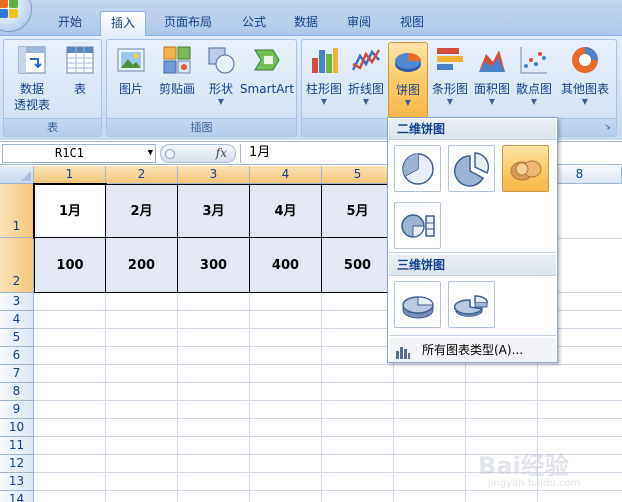 The height and width of the screenshot is (502, 622). Describe the element at coordinates (17, 428) in the screenshot. I see `row-header-10: 10` at that location.